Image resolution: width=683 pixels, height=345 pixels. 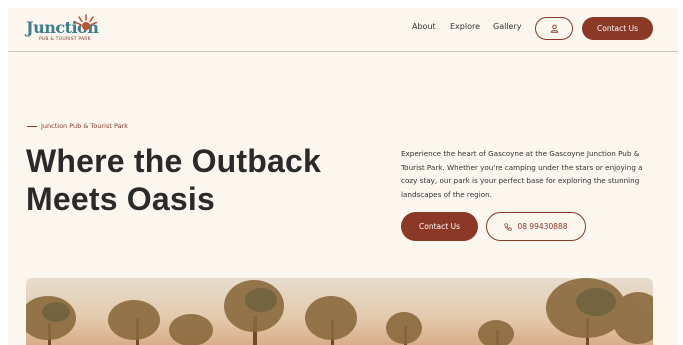 What do you see at coordinates (65, 39) in the screenshot?
I see `logo-subtitle: PUB & TOURIST PARK` at bounding box center [65, 39].